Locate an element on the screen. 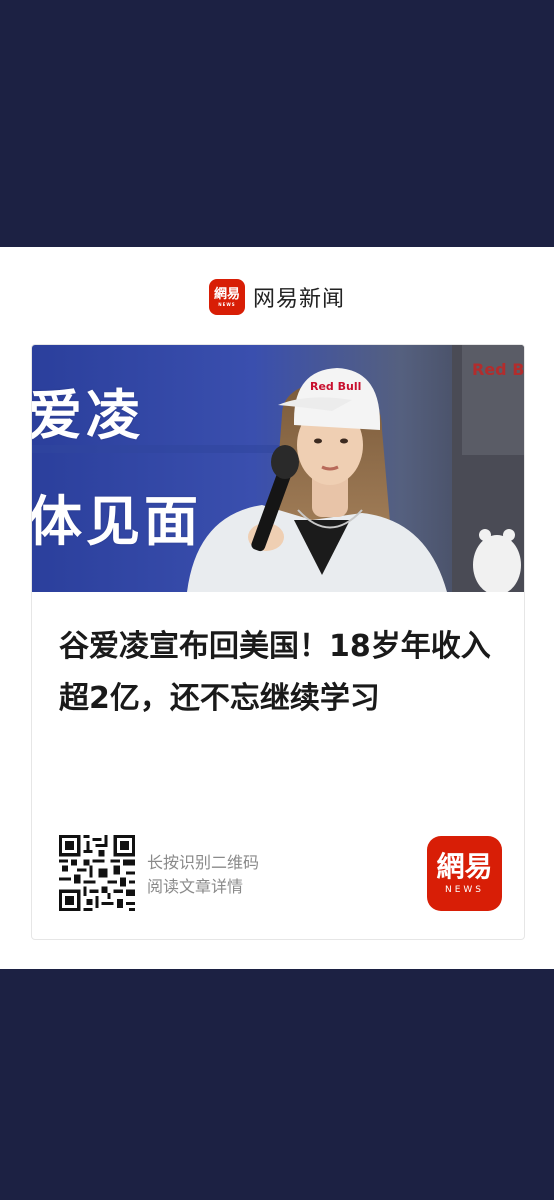 Image resolution: width=554 pixels, height=1200 pixels. netease-news-app-icon: 網易 NEWS is located at coordinates (464, 873).